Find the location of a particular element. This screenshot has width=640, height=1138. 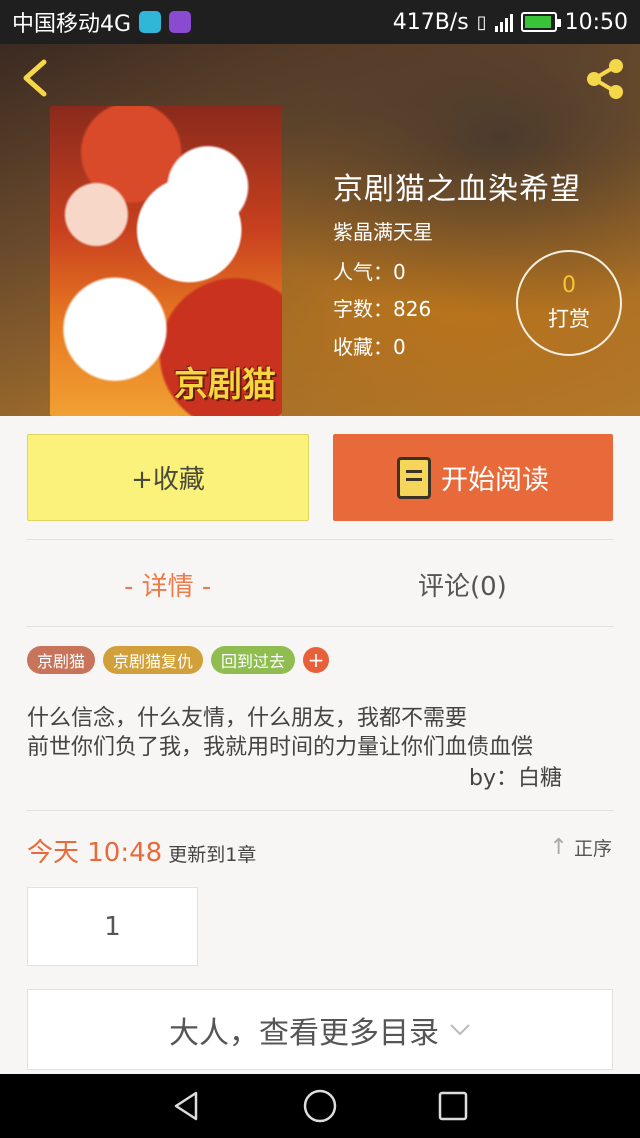

vibrate-icon: ▯ is located at coordinates (481, 22).